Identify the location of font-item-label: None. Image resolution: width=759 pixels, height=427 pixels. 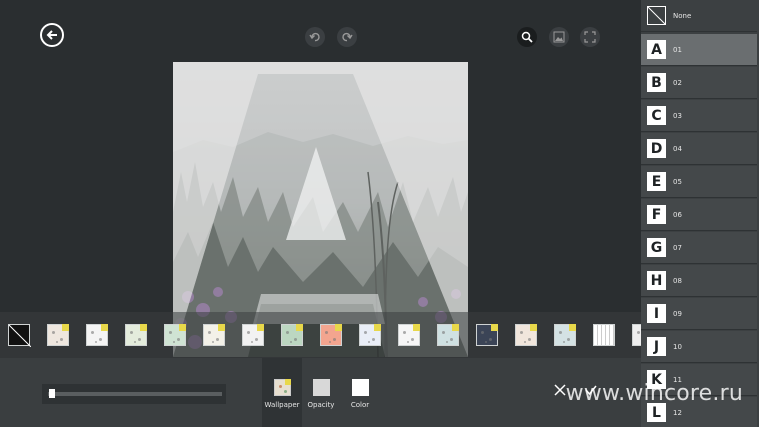
(682, 15).